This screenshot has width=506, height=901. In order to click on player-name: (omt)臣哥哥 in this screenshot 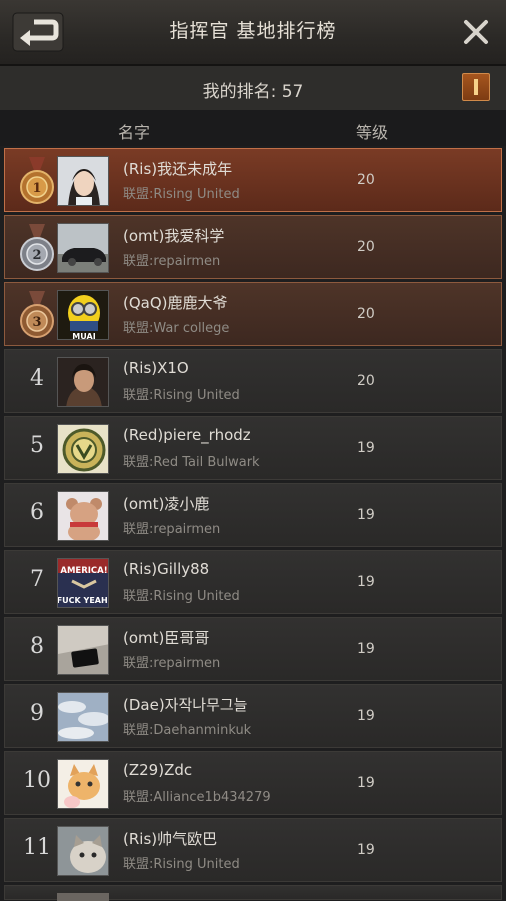, I will do `click(166, 638)`.